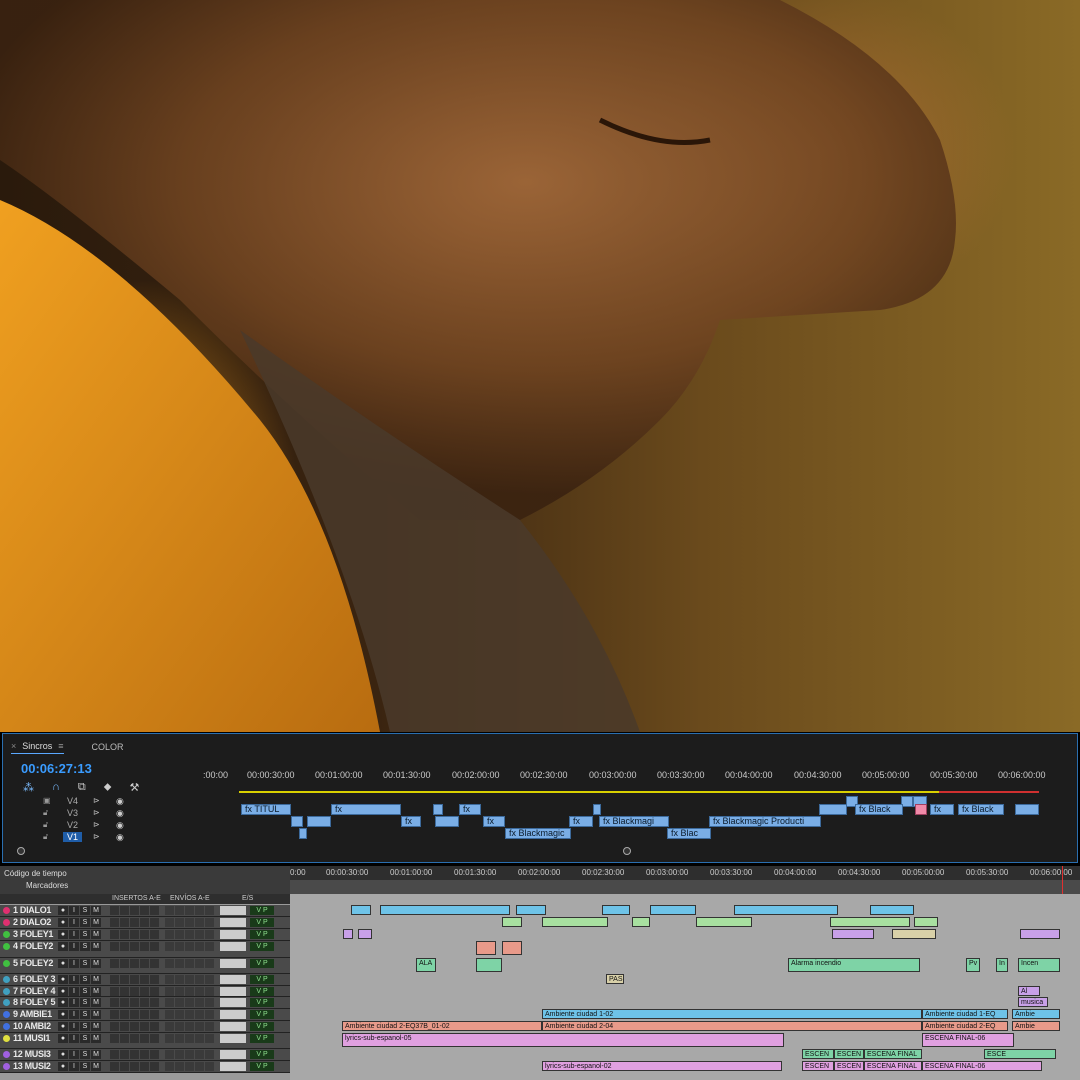 The width and height of the screenshot is (1080, 1080). I want to click on audio-clip-lyrics-02: lyrics-sub-espanol-02, so click(662, 1066).